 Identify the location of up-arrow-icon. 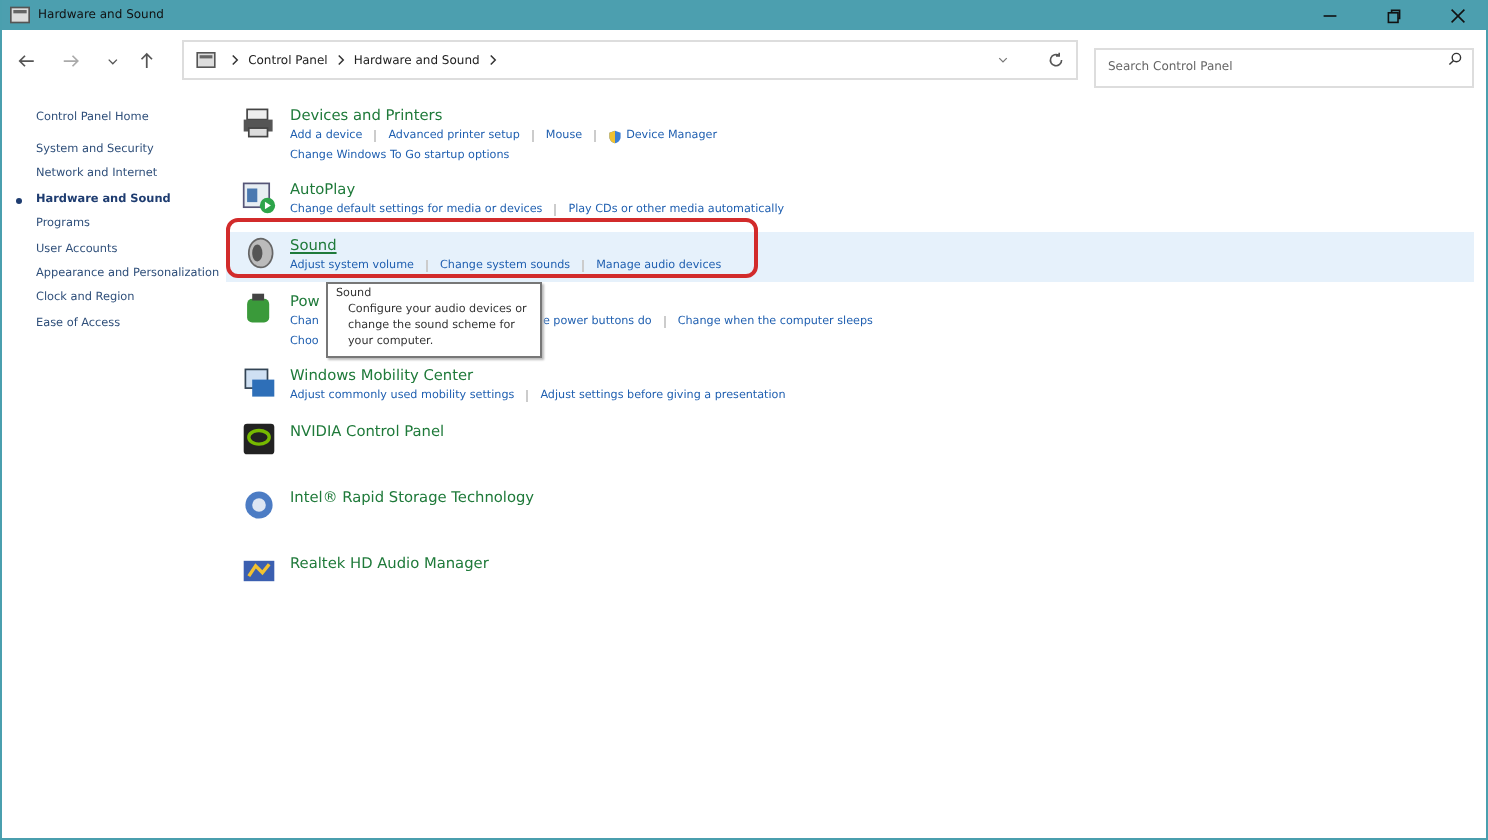
(147, 60).